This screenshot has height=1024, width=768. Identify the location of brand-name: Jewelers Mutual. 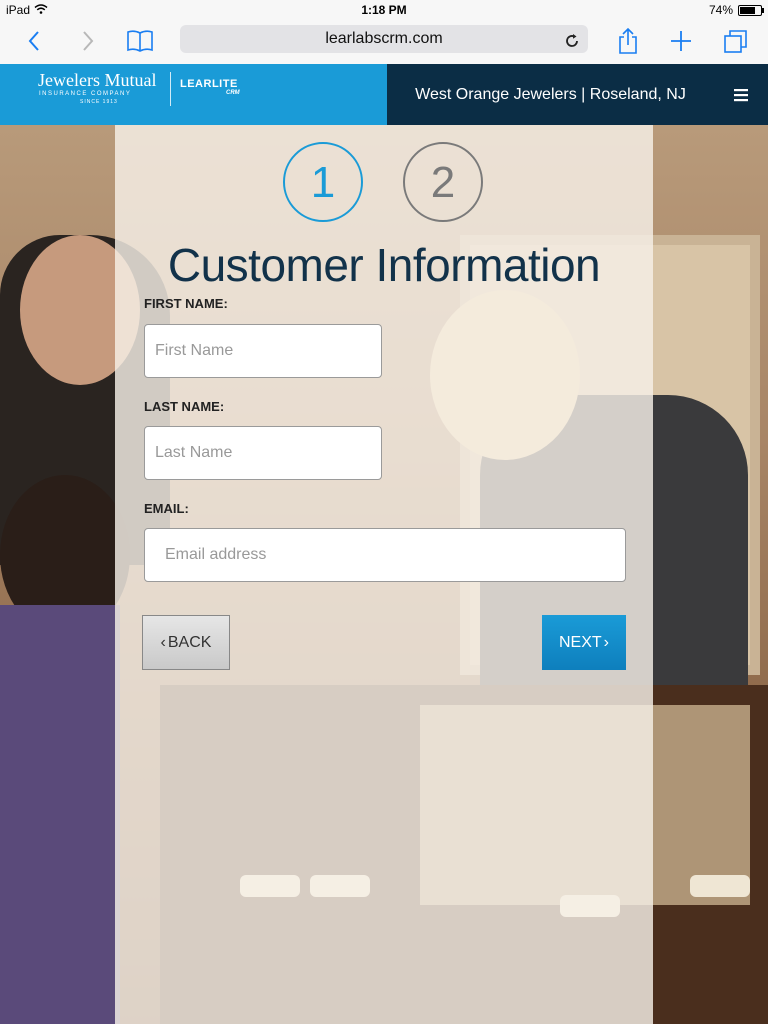
(97, 80).